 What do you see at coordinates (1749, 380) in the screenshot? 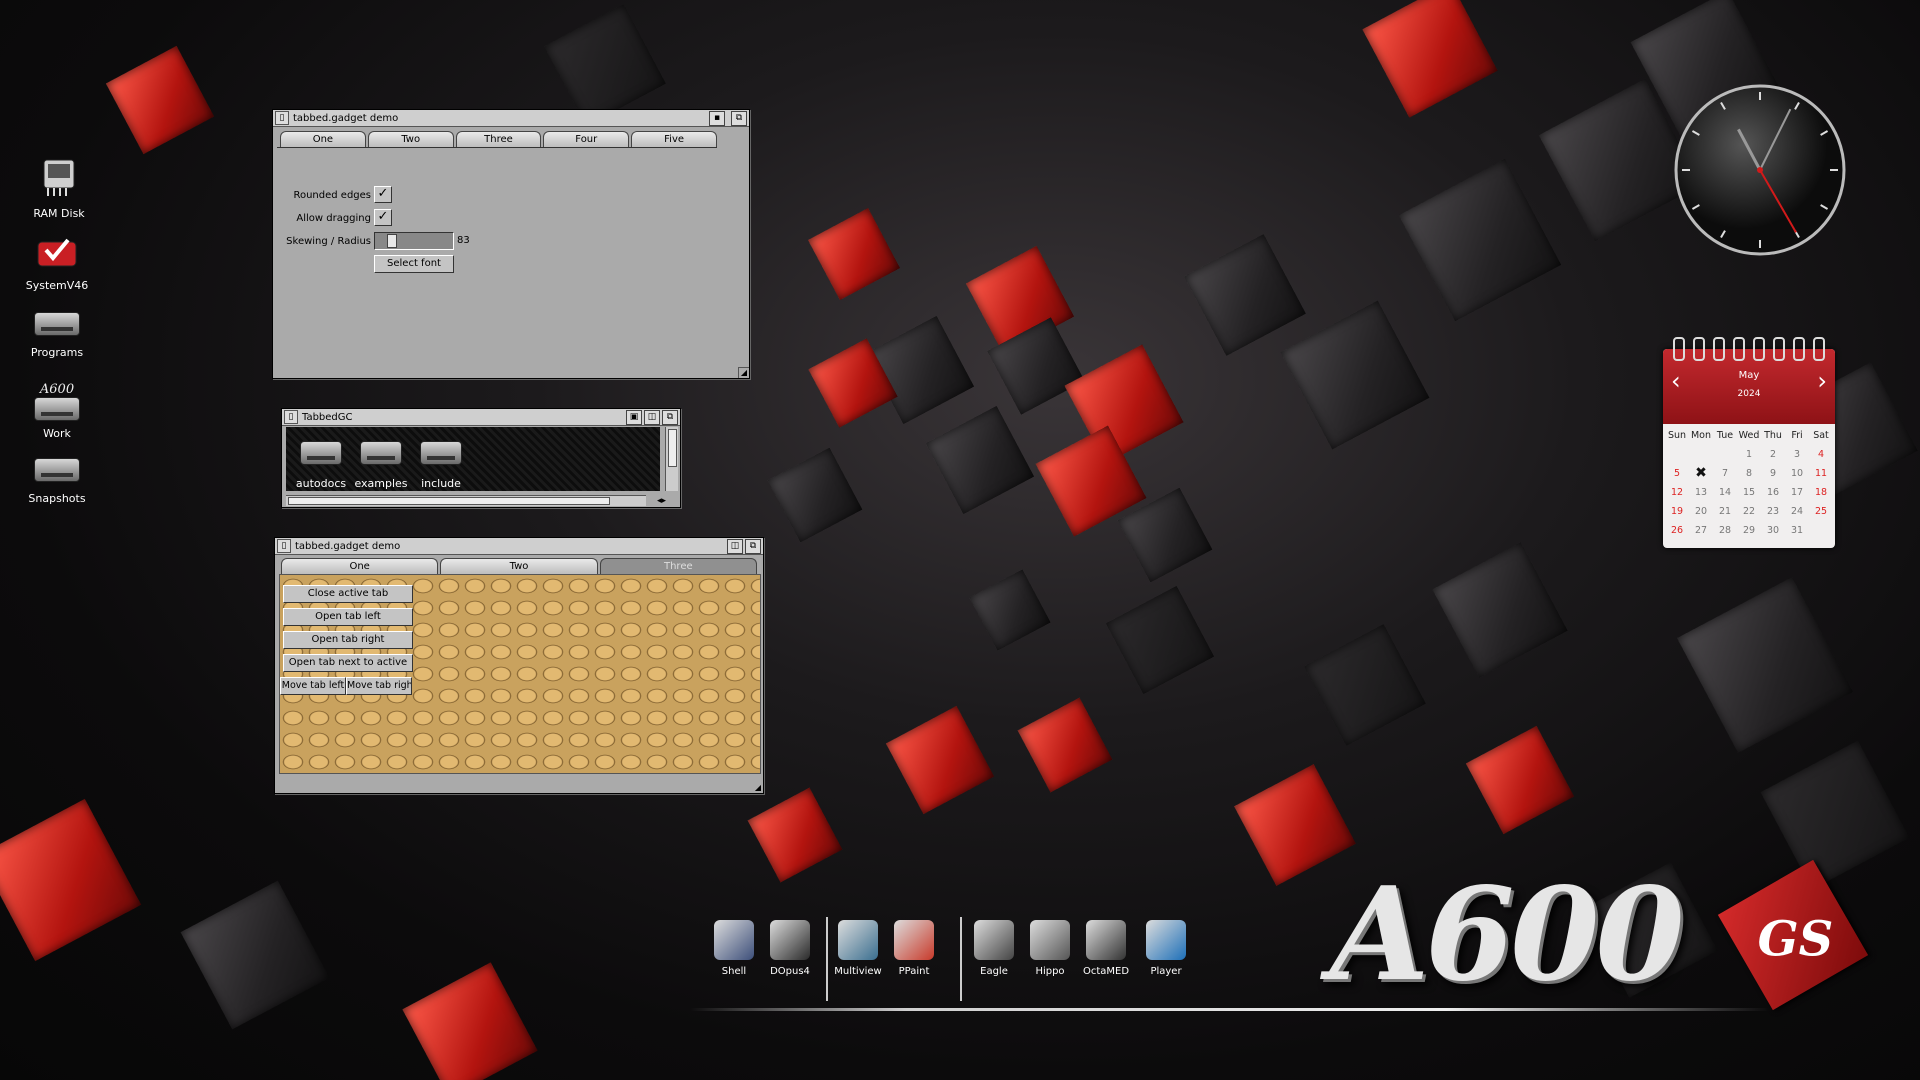
I see `calendar-header: ‹ › May 2024` at bounding box center [1749, 380].